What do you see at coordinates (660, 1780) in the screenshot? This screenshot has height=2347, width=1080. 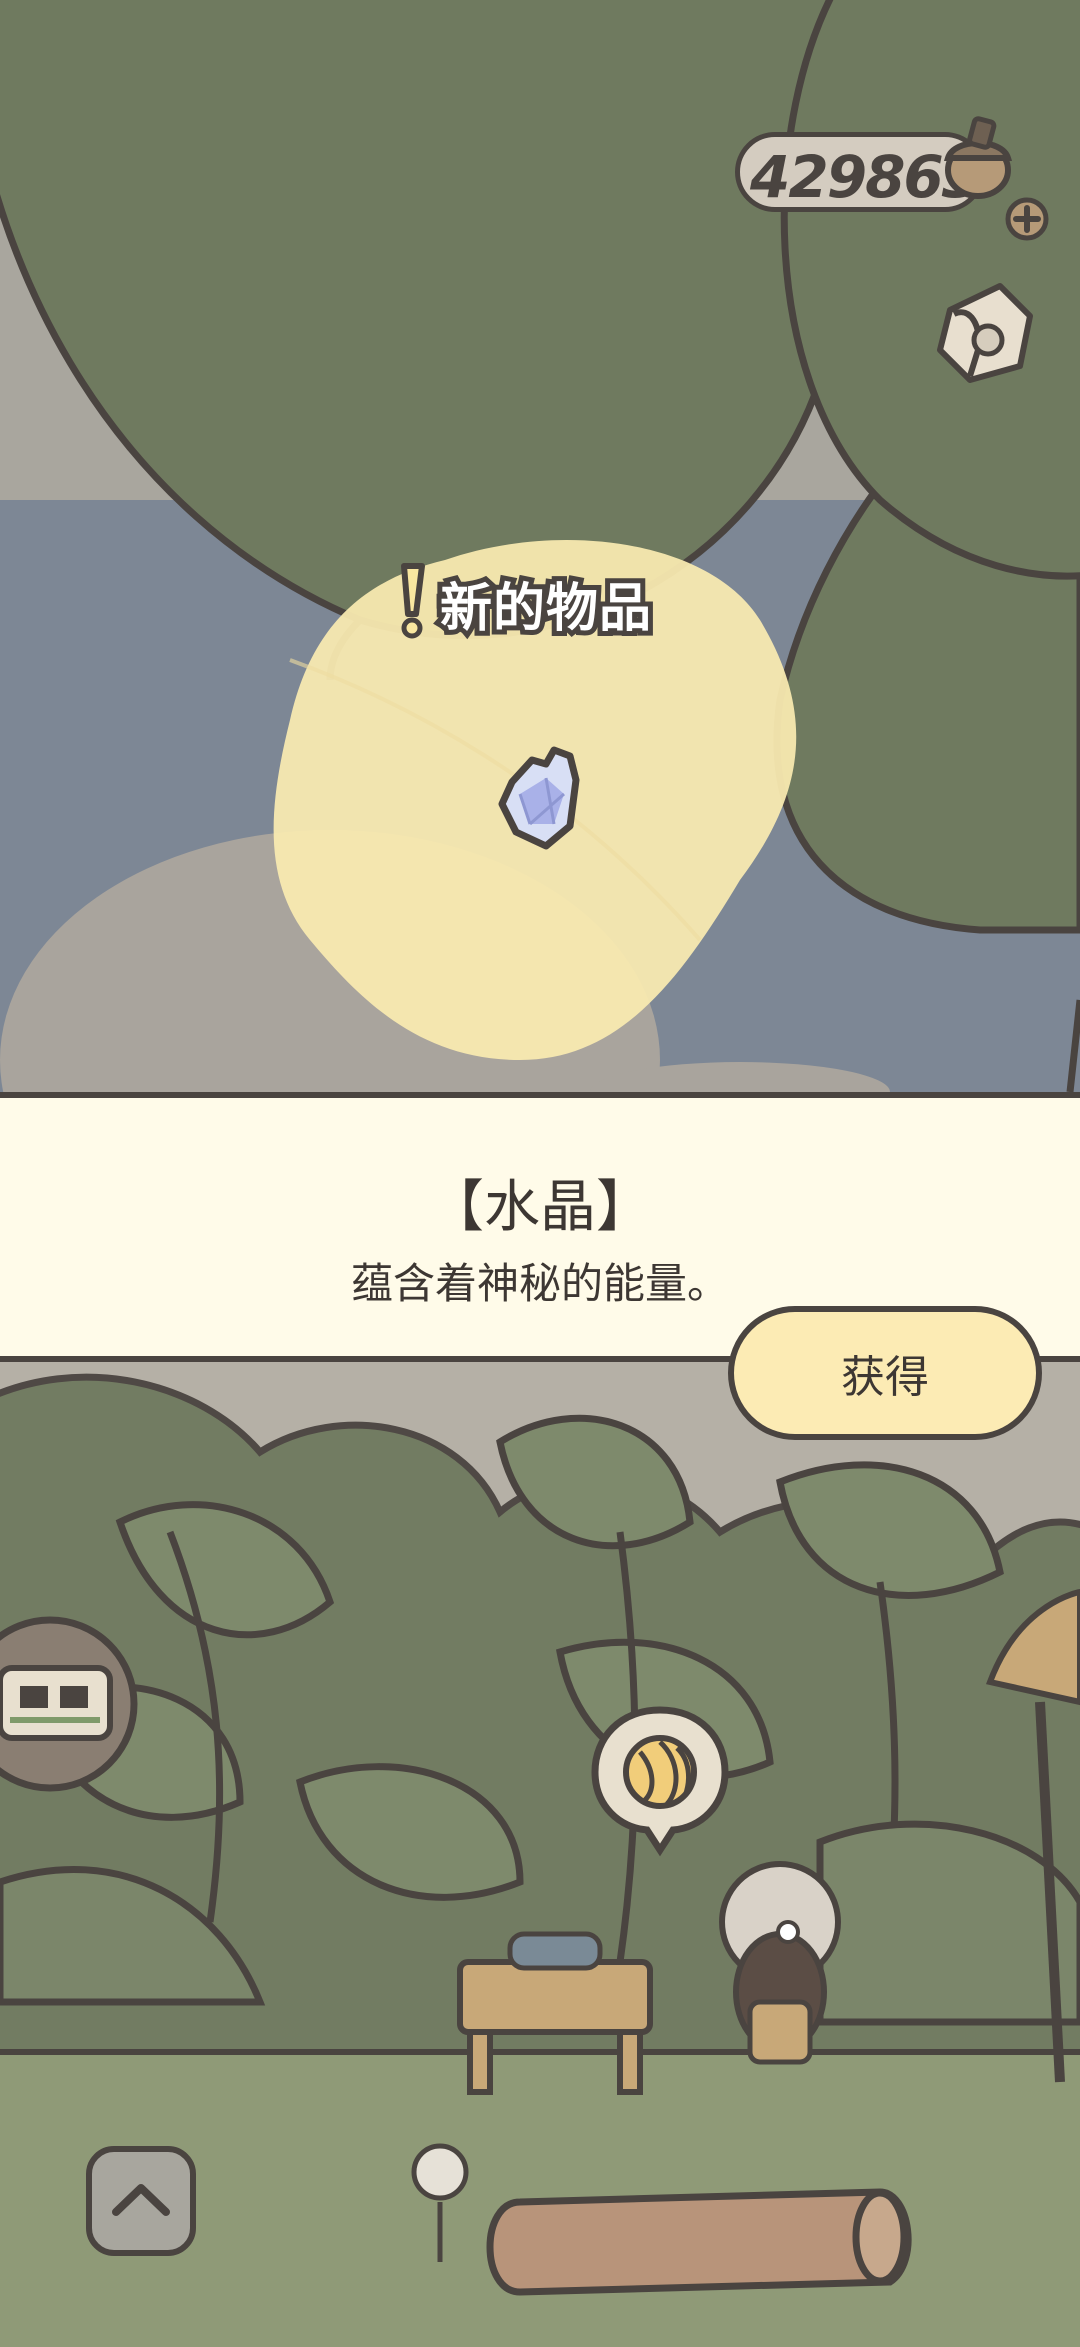 I see `yarn-icon` at bounding box center [660, 1780].